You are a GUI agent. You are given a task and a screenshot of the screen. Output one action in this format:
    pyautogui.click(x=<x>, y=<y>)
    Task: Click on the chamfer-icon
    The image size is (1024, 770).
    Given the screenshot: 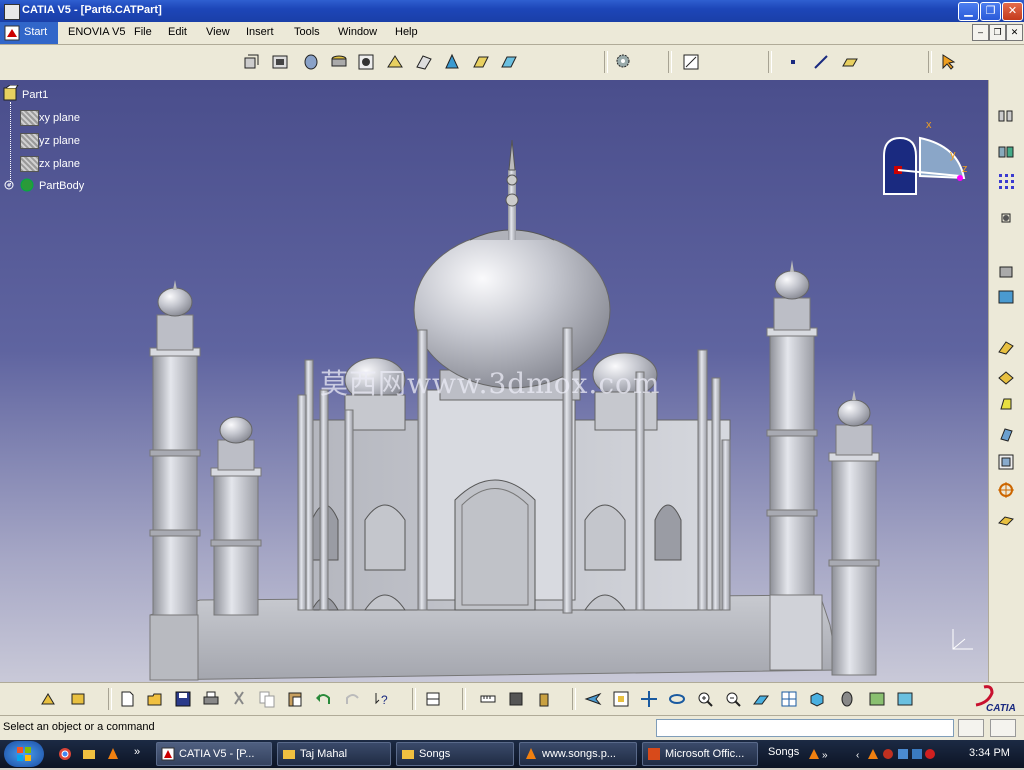 What is the action you would take?
    pyautogui.click(x=1006, y=377)
    